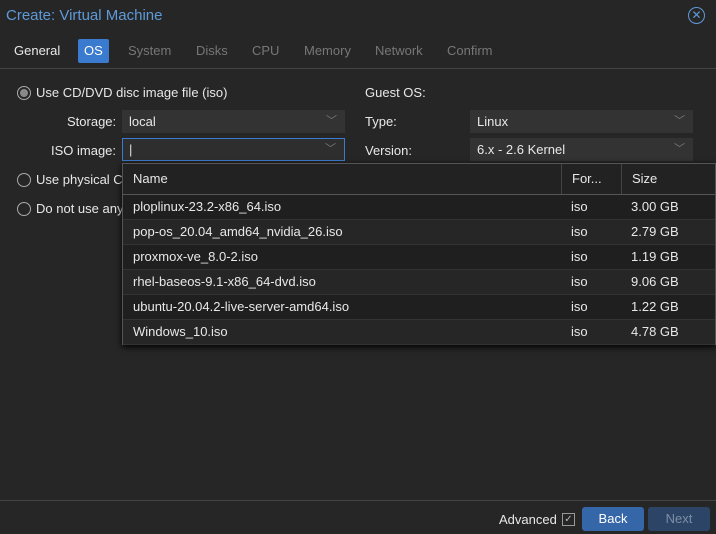 This screenshot has height=534, width=716. What do you see at coordinates (207, 206) in the screenshot?
I see `iso-name: ploplinux-23.2-x86_64.iso` at bounding box center [207, 206].